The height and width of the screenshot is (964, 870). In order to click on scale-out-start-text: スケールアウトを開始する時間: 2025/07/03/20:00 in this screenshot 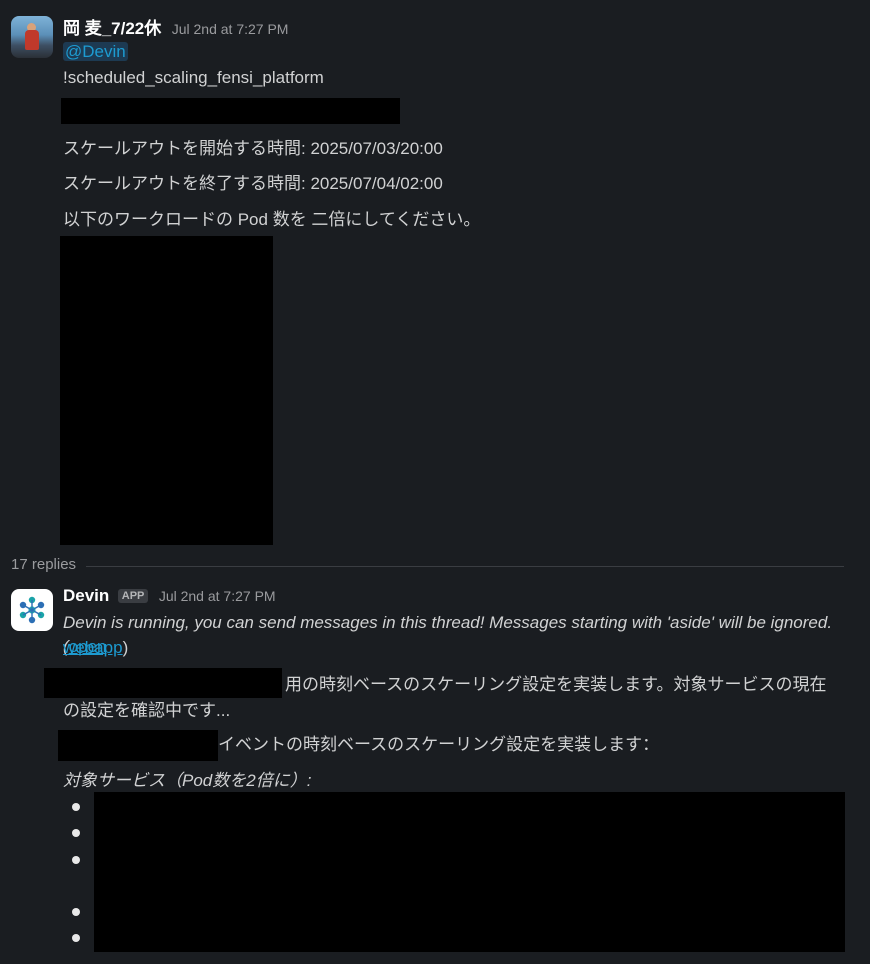, I will do `click(253, 148)`.